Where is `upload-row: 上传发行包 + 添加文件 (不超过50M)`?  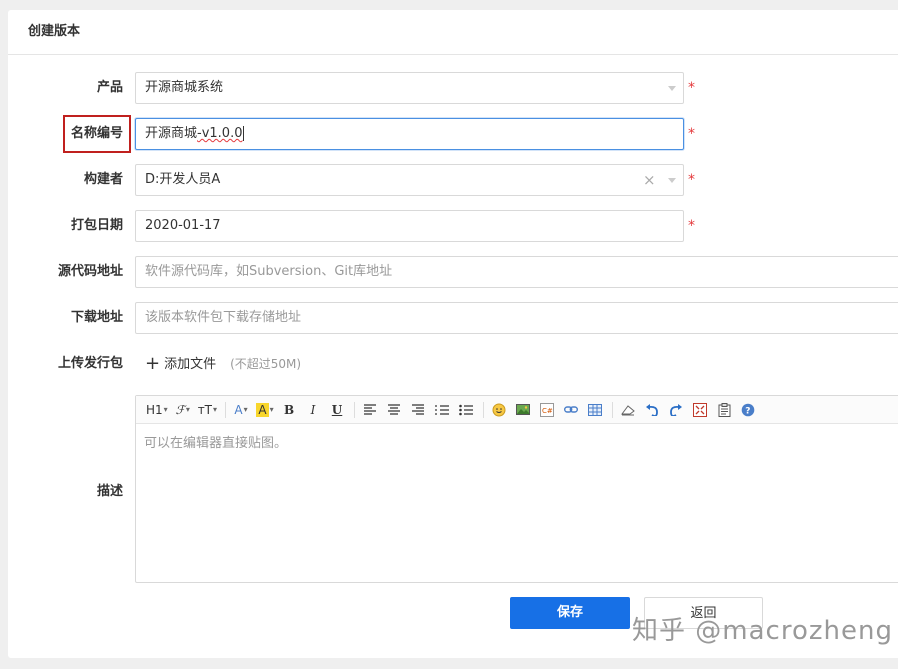
upload-row: 上传发行包 + 添加文件 (不超过50M) is located at coordinates (453, 364).